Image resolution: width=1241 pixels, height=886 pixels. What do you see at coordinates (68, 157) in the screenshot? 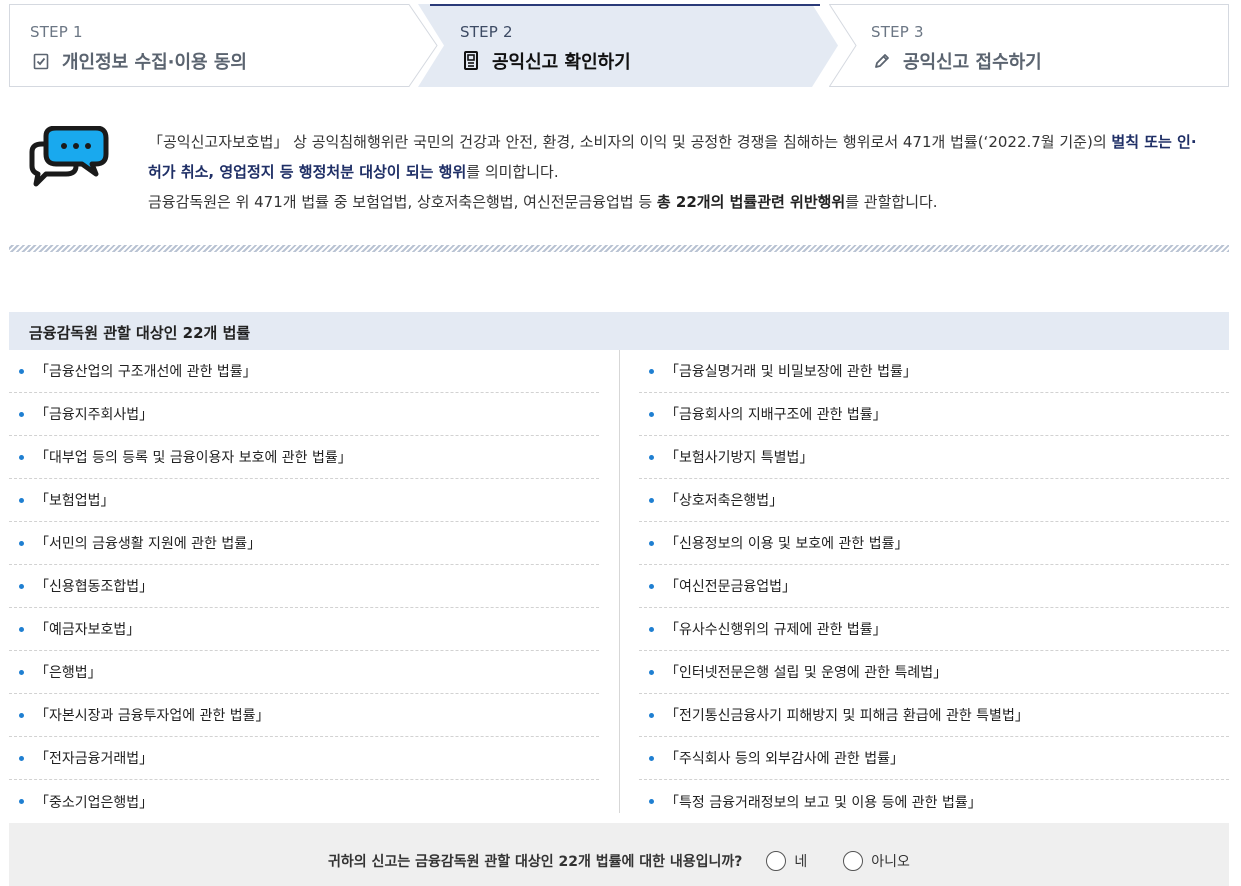
I see `chat-bubbles-icon` at bounding box center [68, 157].